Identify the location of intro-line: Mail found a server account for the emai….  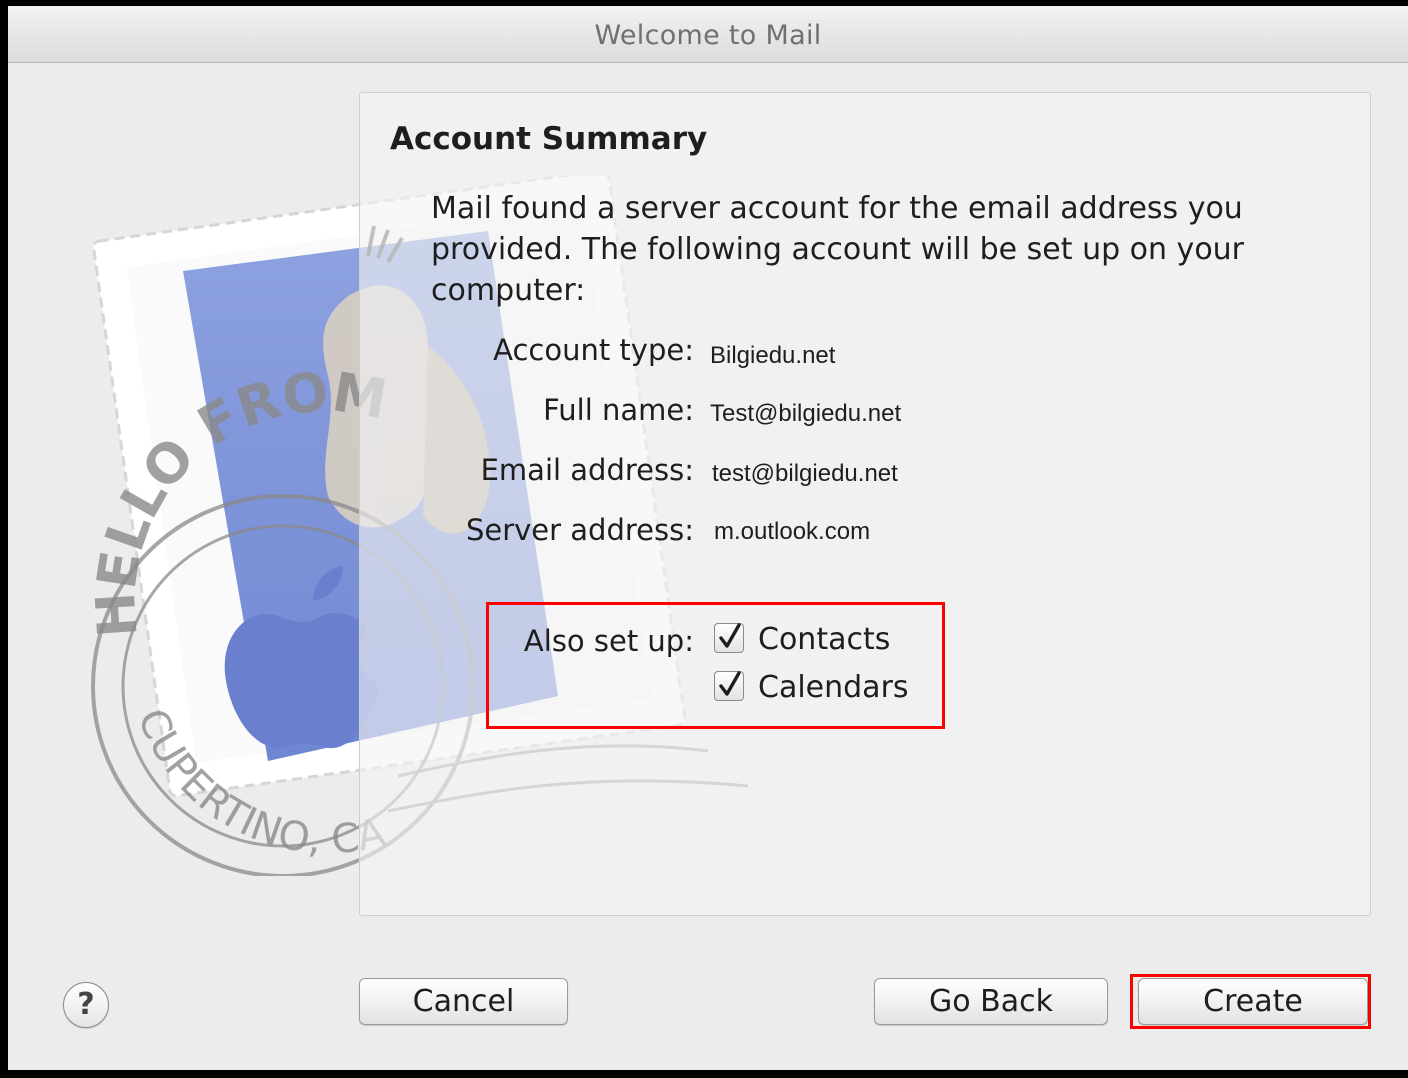
(837, 208).